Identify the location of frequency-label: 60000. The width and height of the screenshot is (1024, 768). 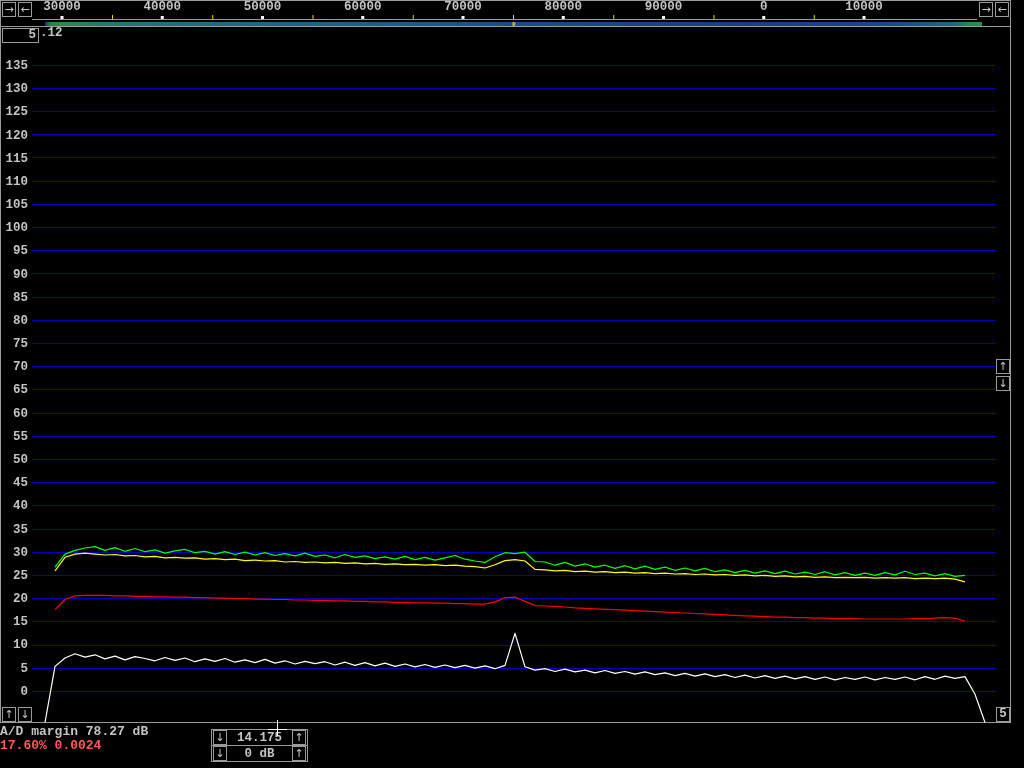
(363, 8).